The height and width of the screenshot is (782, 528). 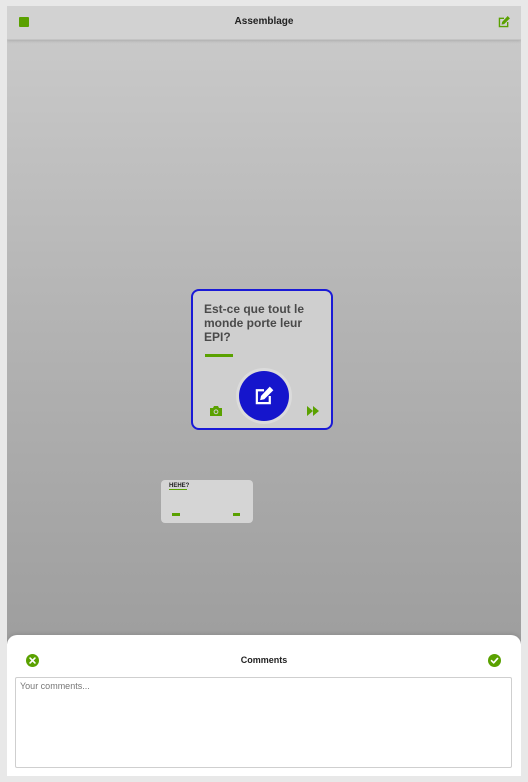 I want to click on next-question-card: HEHE?, so click(x=207, y=501).